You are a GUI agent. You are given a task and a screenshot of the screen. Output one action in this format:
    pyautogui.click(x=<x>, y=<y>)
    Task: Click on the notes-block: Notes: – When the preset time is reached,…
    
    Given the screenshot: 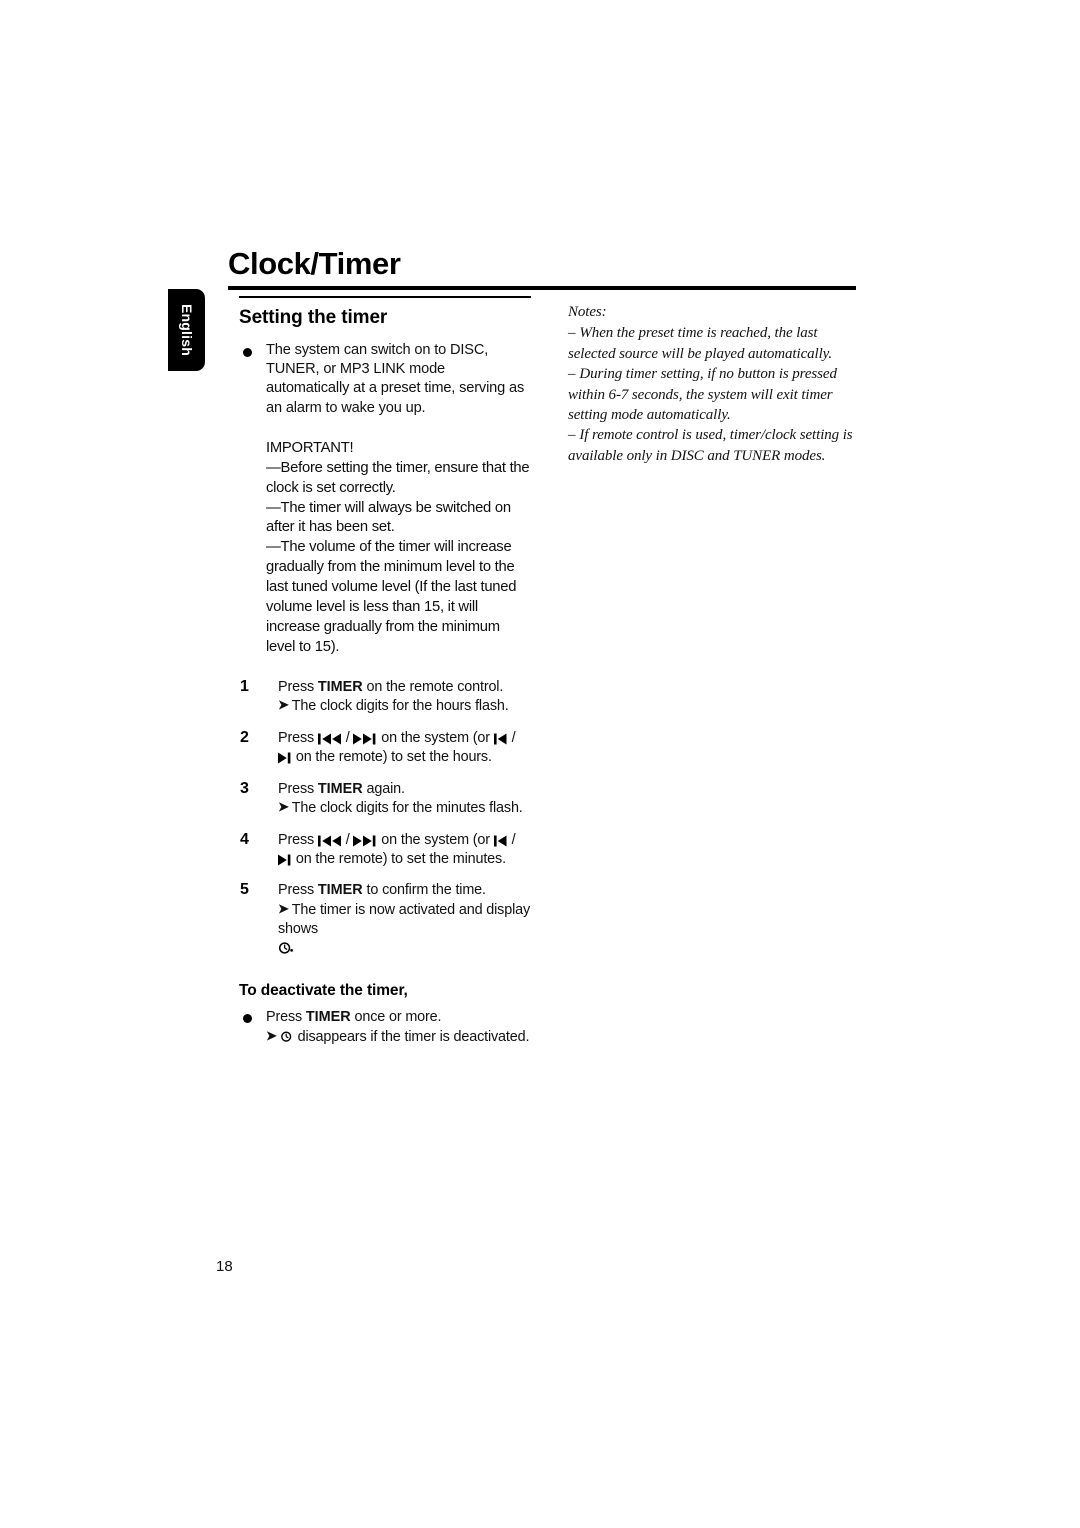 What is the action you would take?
    pyautogui.click(x=714, y=384)
    